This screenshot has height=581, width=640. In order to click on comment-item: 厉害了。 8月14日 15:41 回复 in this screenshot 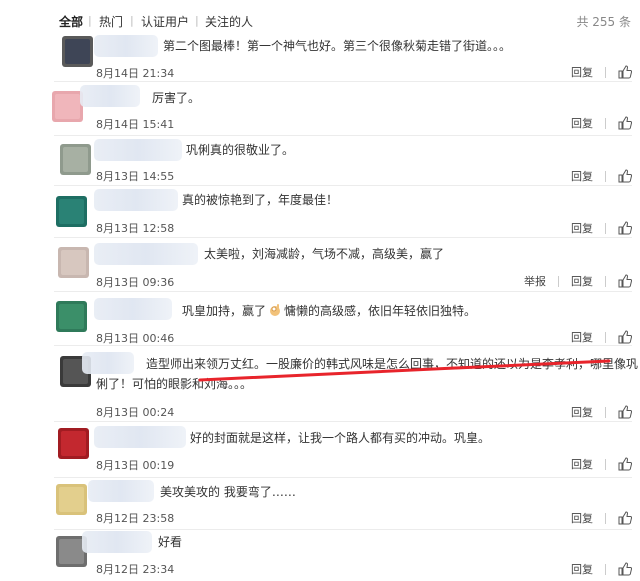, I will do `click(320, 109)`.